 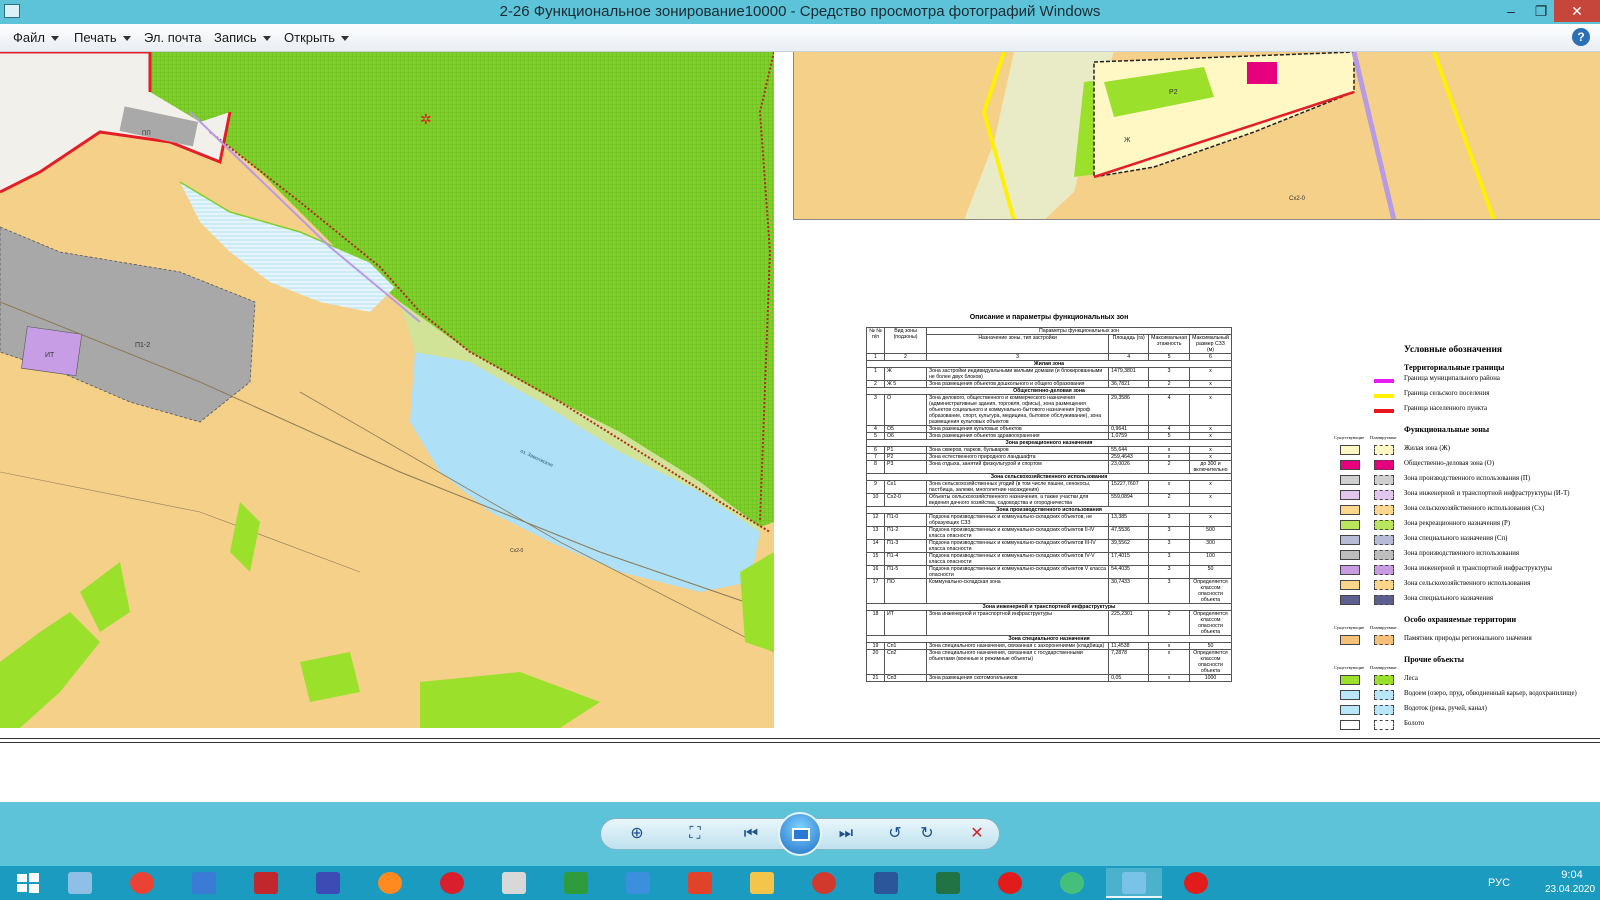 I want to click on taskbar-puzzle, so click(x=328, y=883).